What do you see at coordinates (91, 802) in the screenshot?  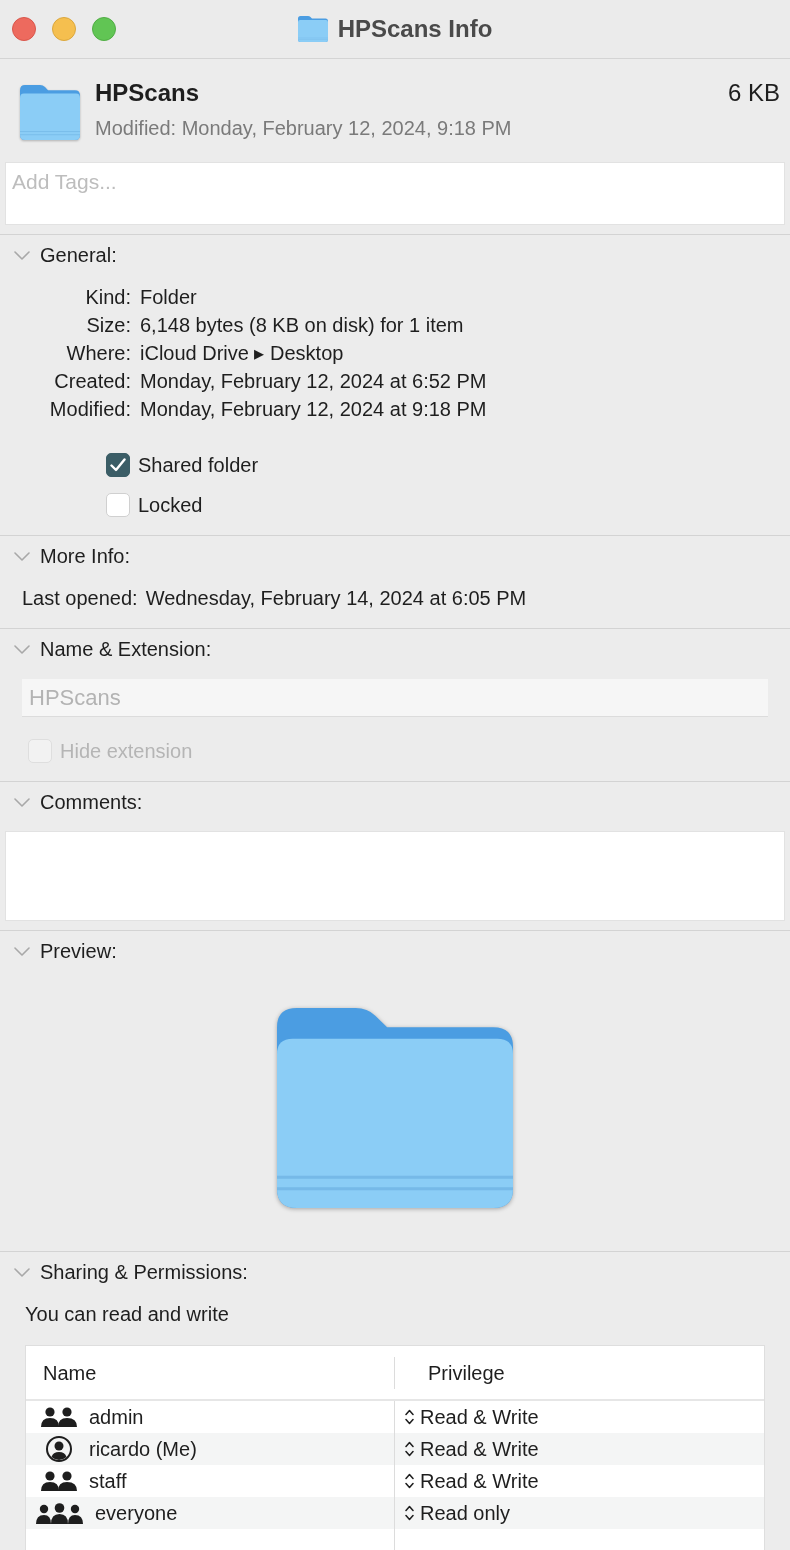 I see `section-title: Comments:` at bounding box center [91, 802].